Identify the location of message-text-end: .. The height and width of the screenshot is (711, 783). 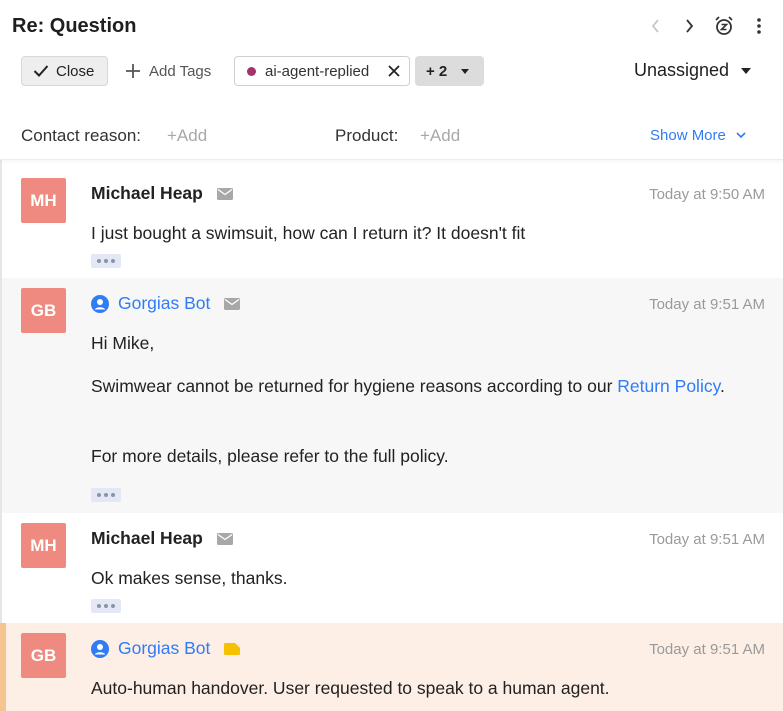
(722, 386).